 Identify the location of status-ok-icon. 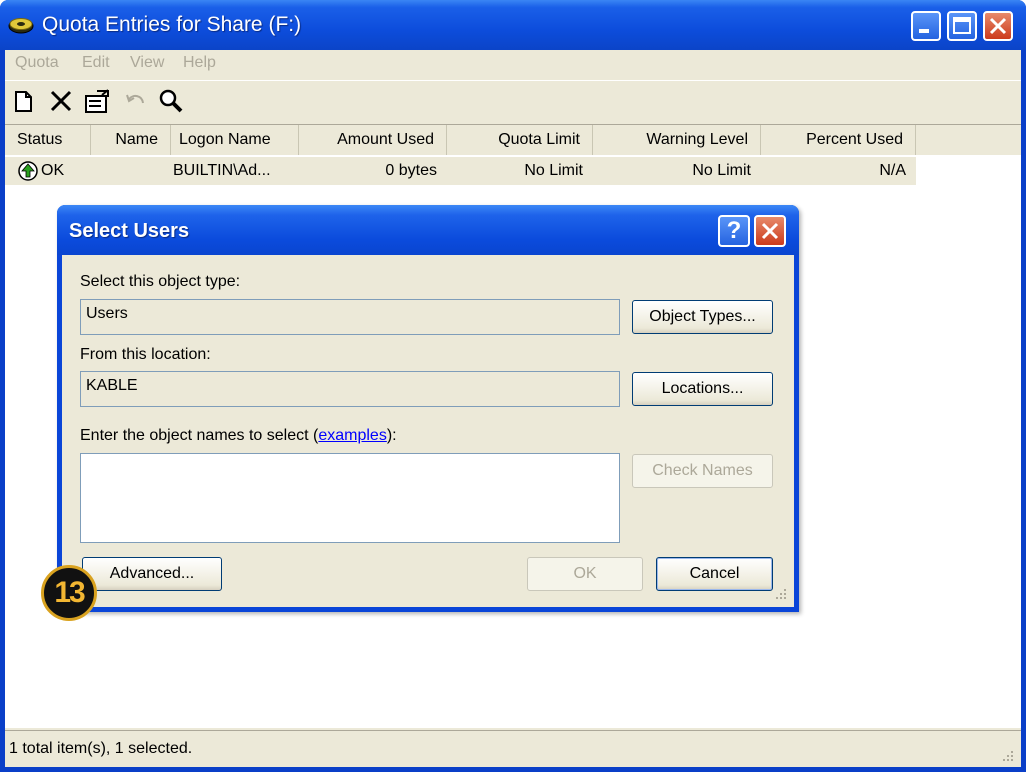
(28, 171).